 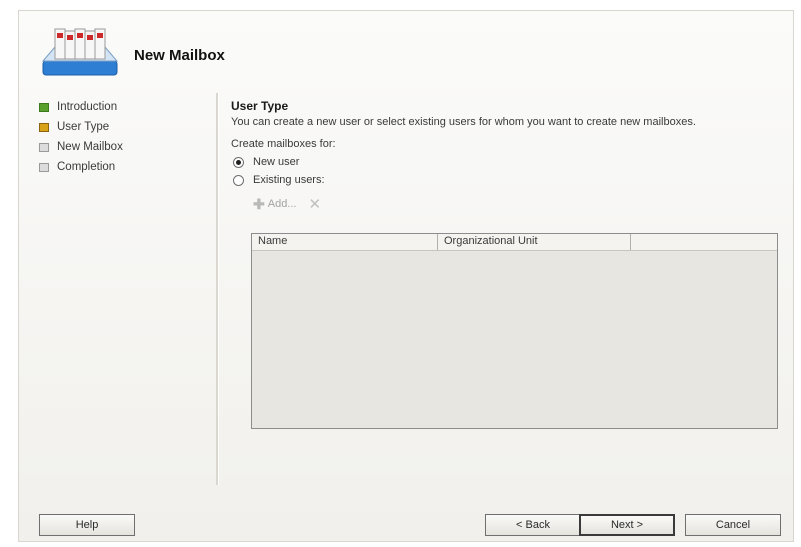 What do you see at coordinates (259, 203) in the screenshot?
I see `add-plus-icon: ✚` at bounding box center [259, 203].